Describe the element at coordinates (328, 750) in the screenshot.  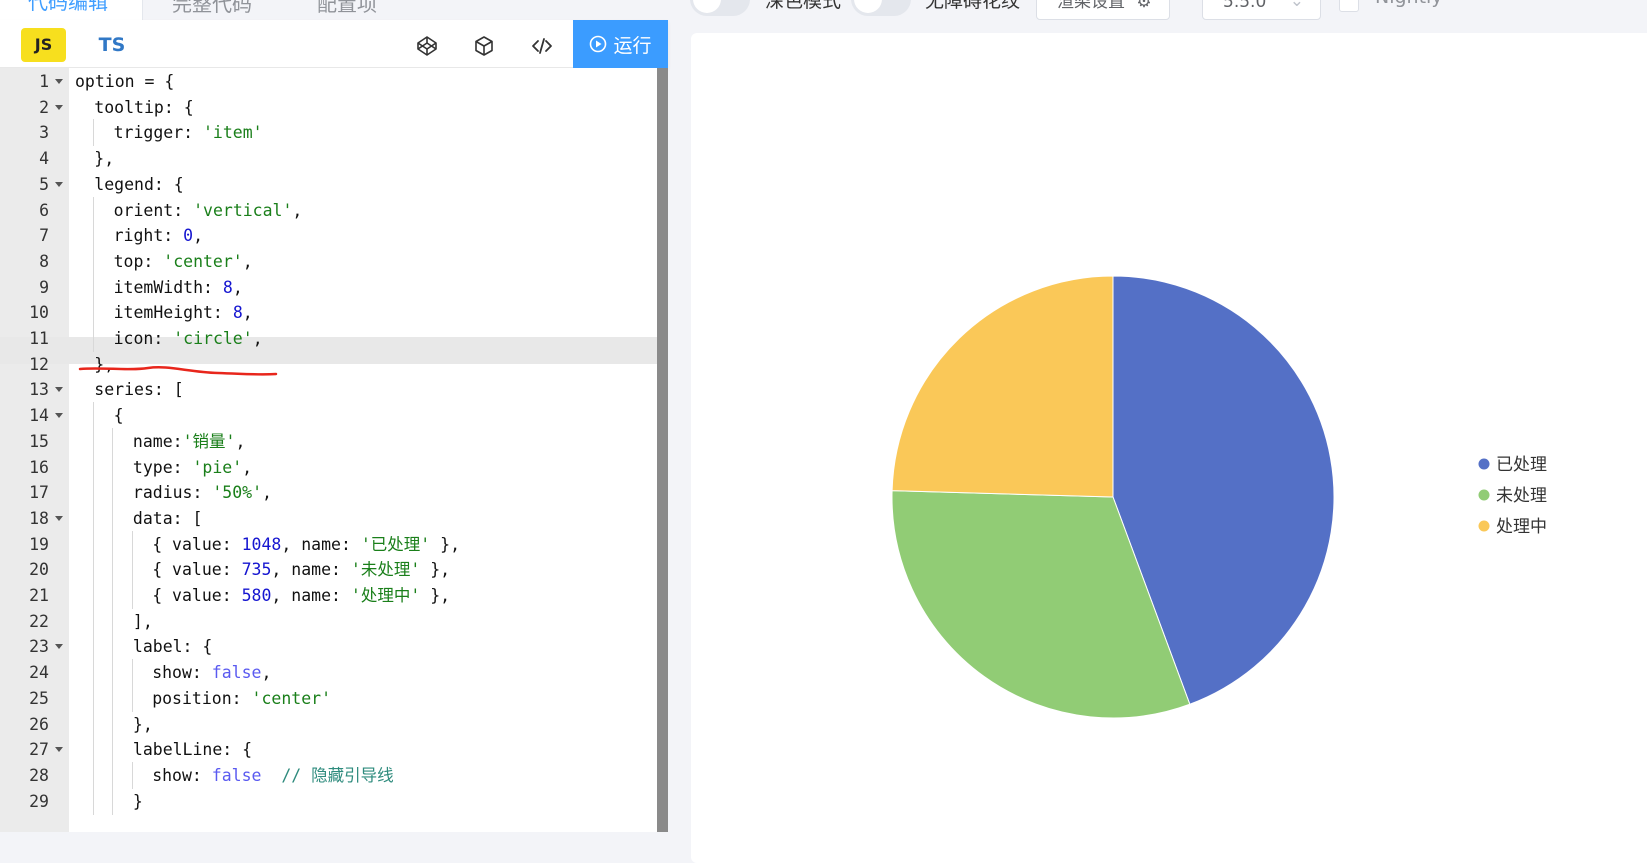
I see `code-line: 27 labelLine: {` at that location.